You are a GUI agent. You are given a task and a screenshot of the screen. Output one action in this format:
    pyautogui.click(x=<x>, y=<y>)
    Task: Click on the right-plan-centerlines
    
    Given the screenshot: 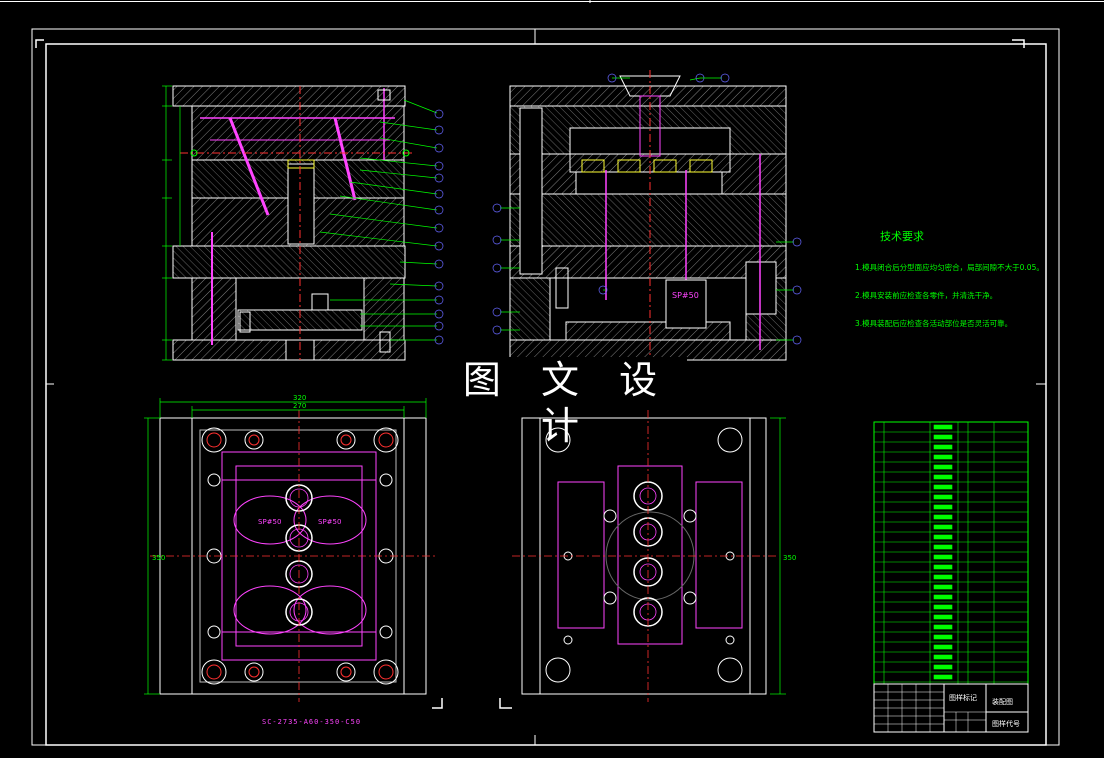 What is the action you would take?
    pyautogui.click(x=644, y=556)
    